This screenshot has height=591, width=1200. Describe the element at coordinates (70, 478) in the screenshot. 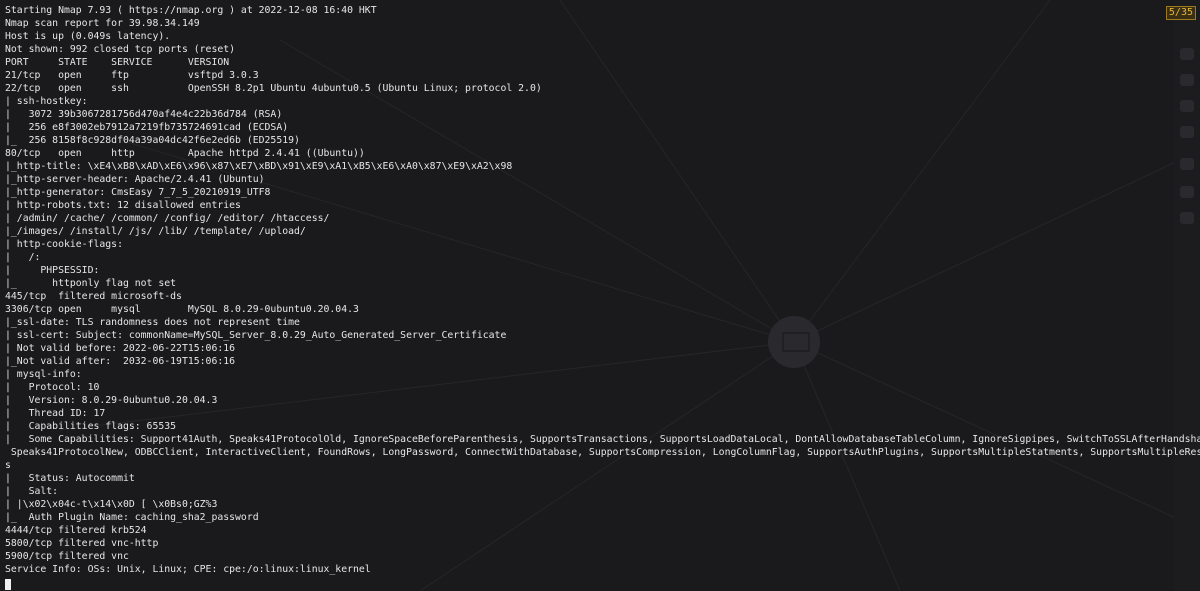

I see `terminal-line: | Status: Autocommit` at that location.